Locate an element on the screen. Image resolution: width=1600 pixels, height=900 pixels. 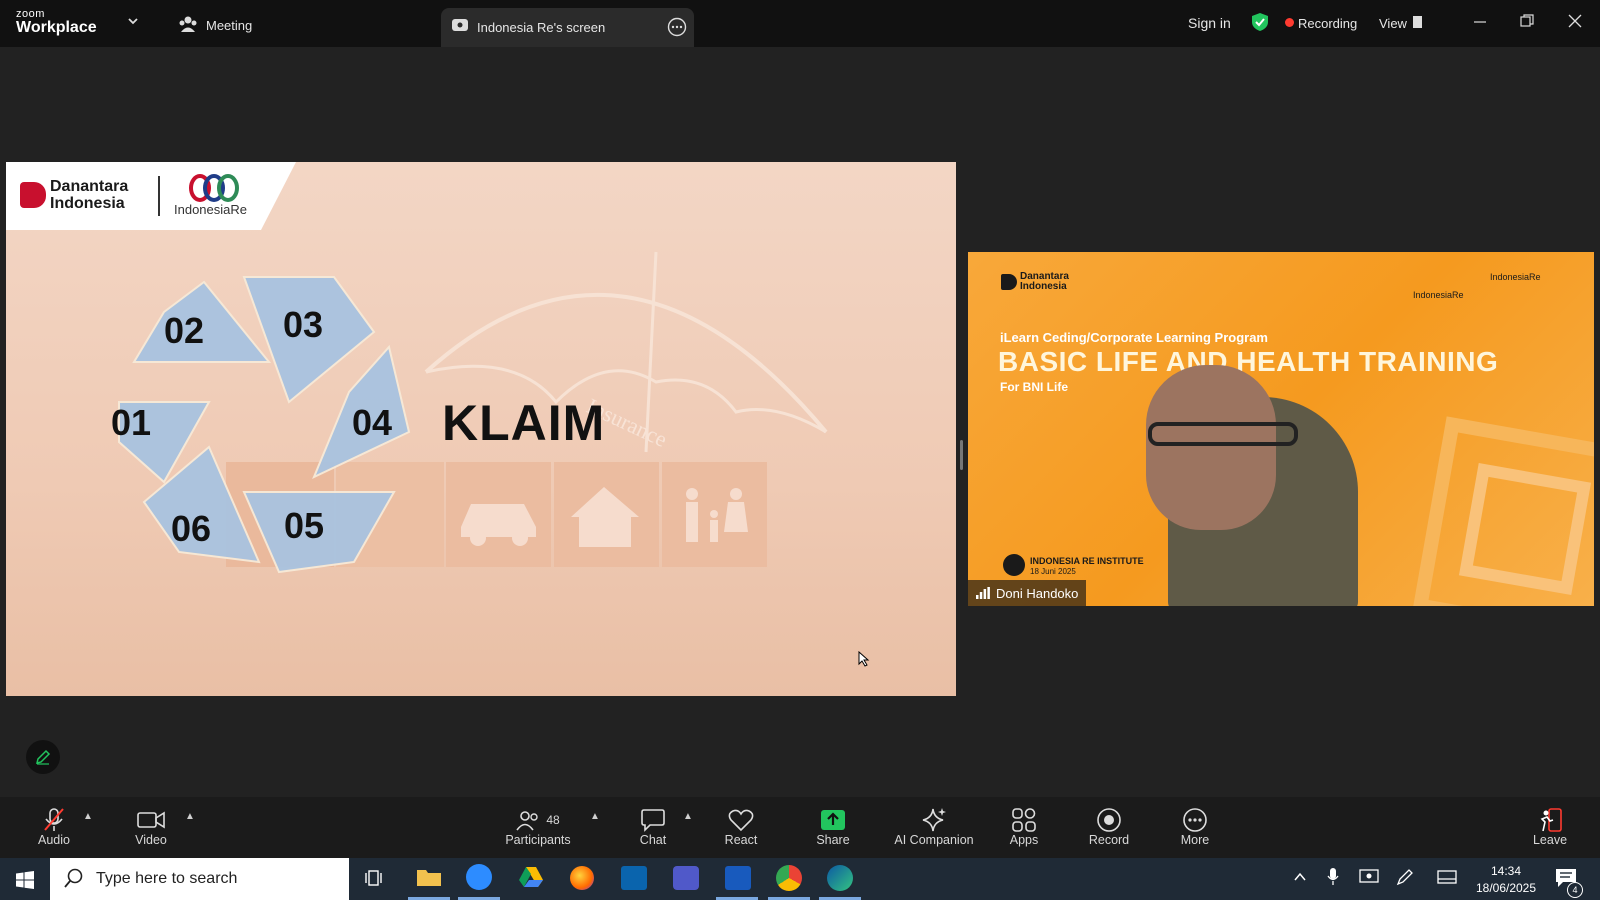
chat-options-caret: ▲ is located at coordinates (688, 816).